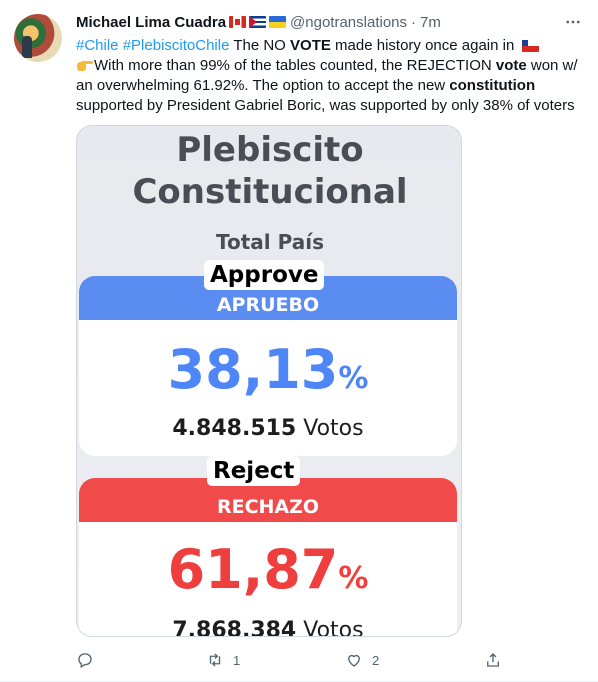 The width and height of the screenshot is (598, 682). I want to click on avatar, so click(38, 38).